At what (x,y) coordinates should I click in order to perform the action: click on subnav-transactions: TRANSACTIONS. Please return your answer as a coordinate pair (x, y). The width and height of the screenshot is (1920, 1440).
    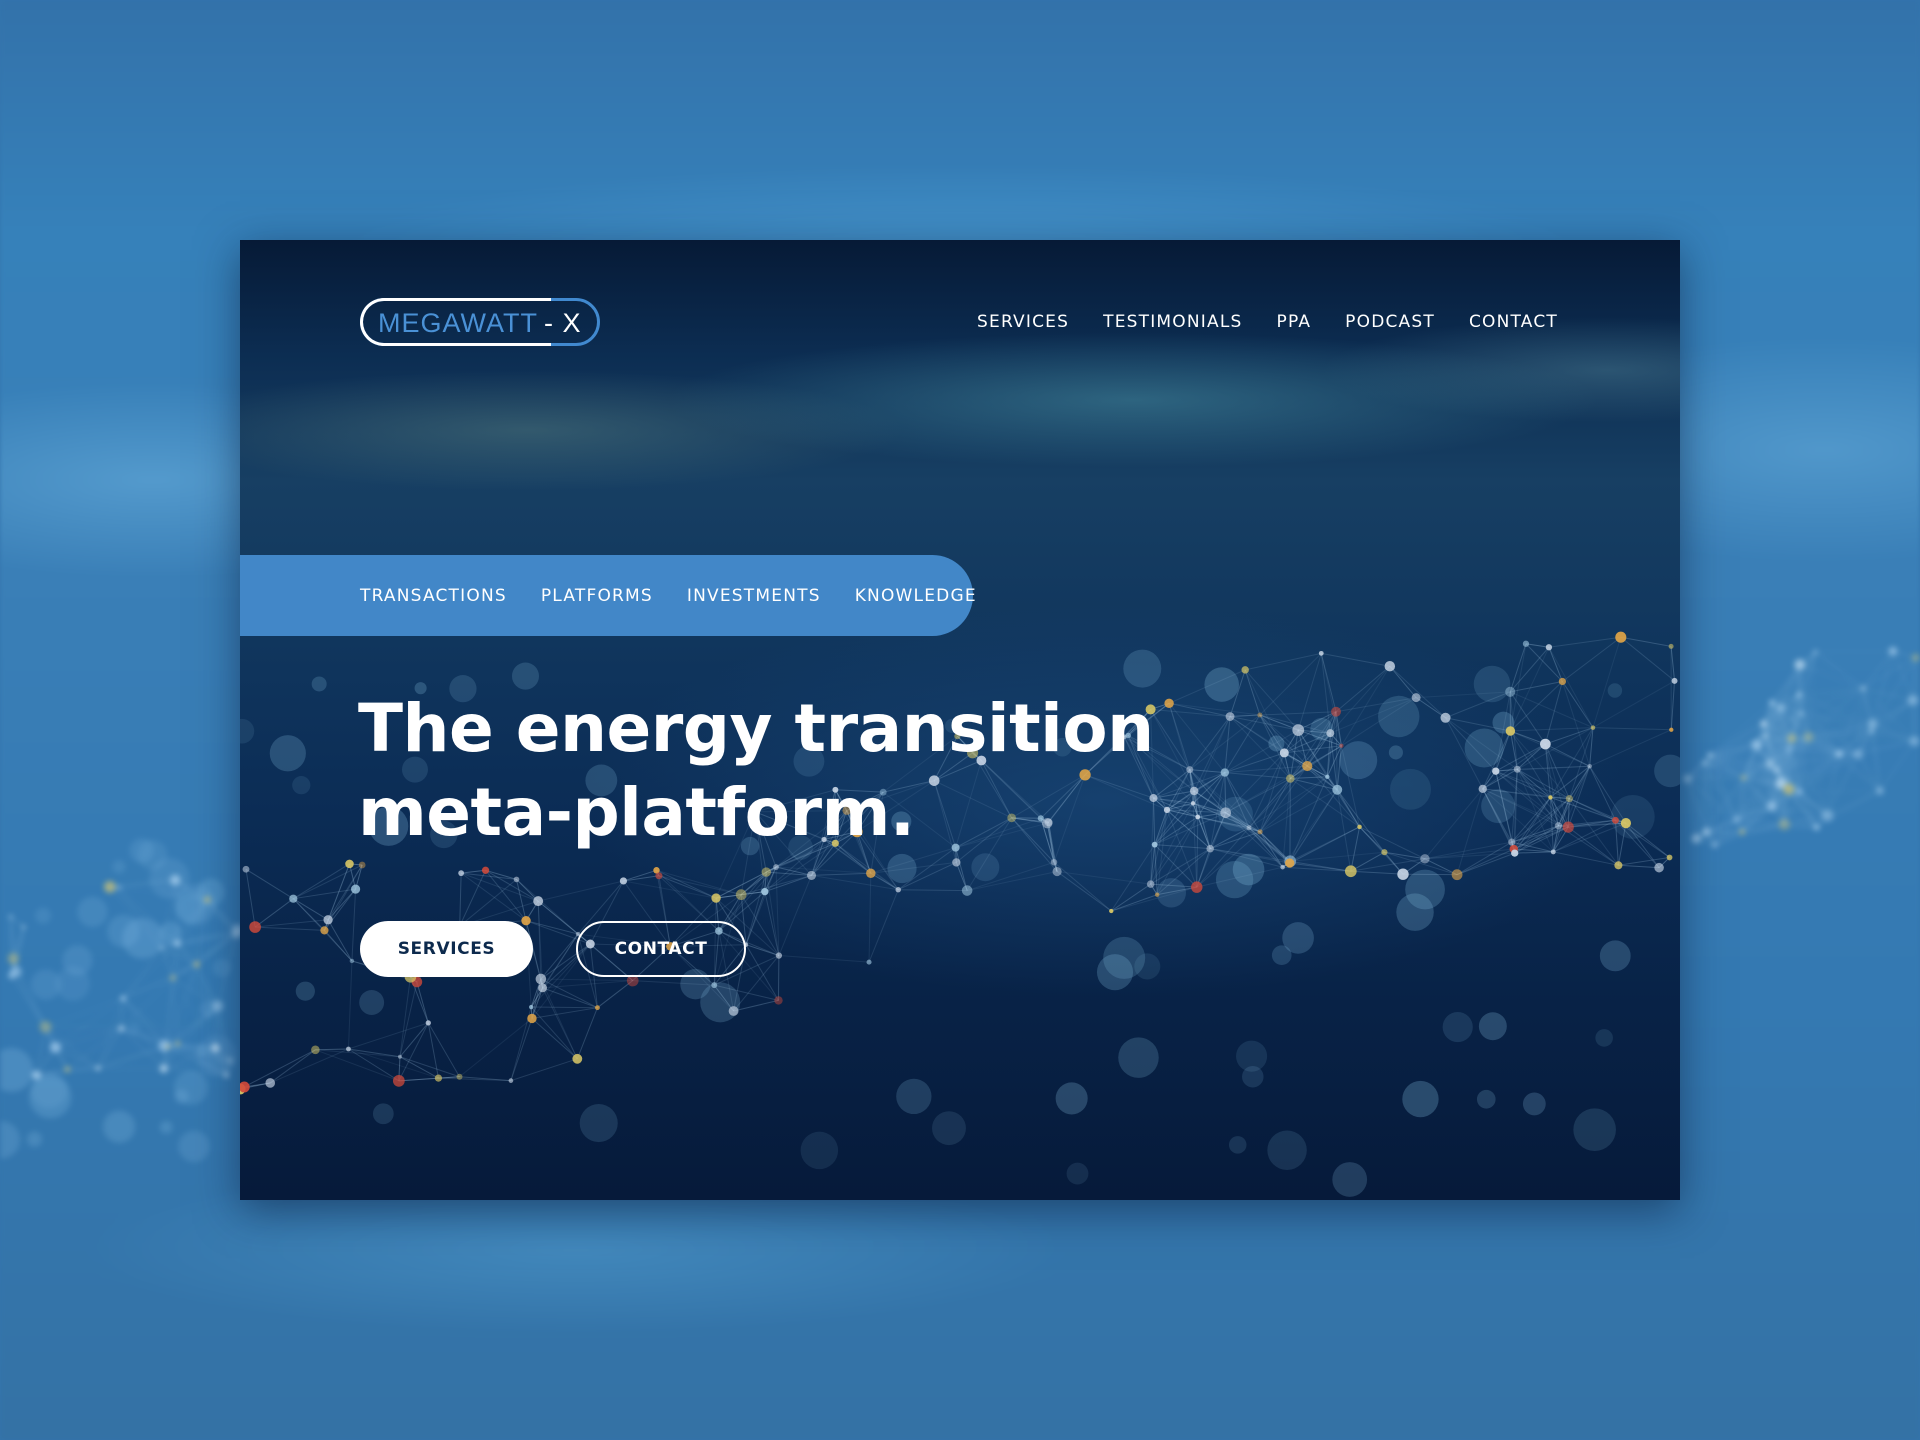
    Looking at the image, I should click on (433, 596).